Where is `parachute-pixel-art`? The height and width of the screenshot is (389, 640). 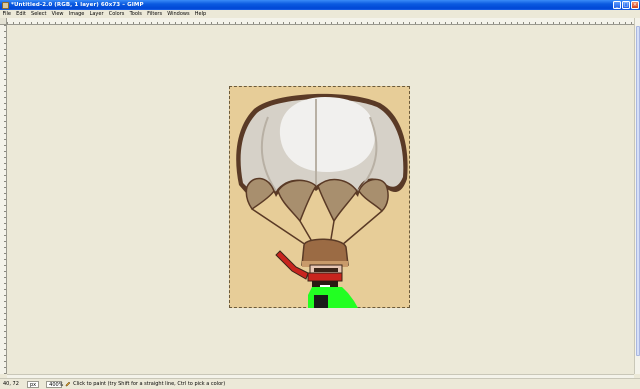 parachute-pixel-art is located at coordinates (322, 200).